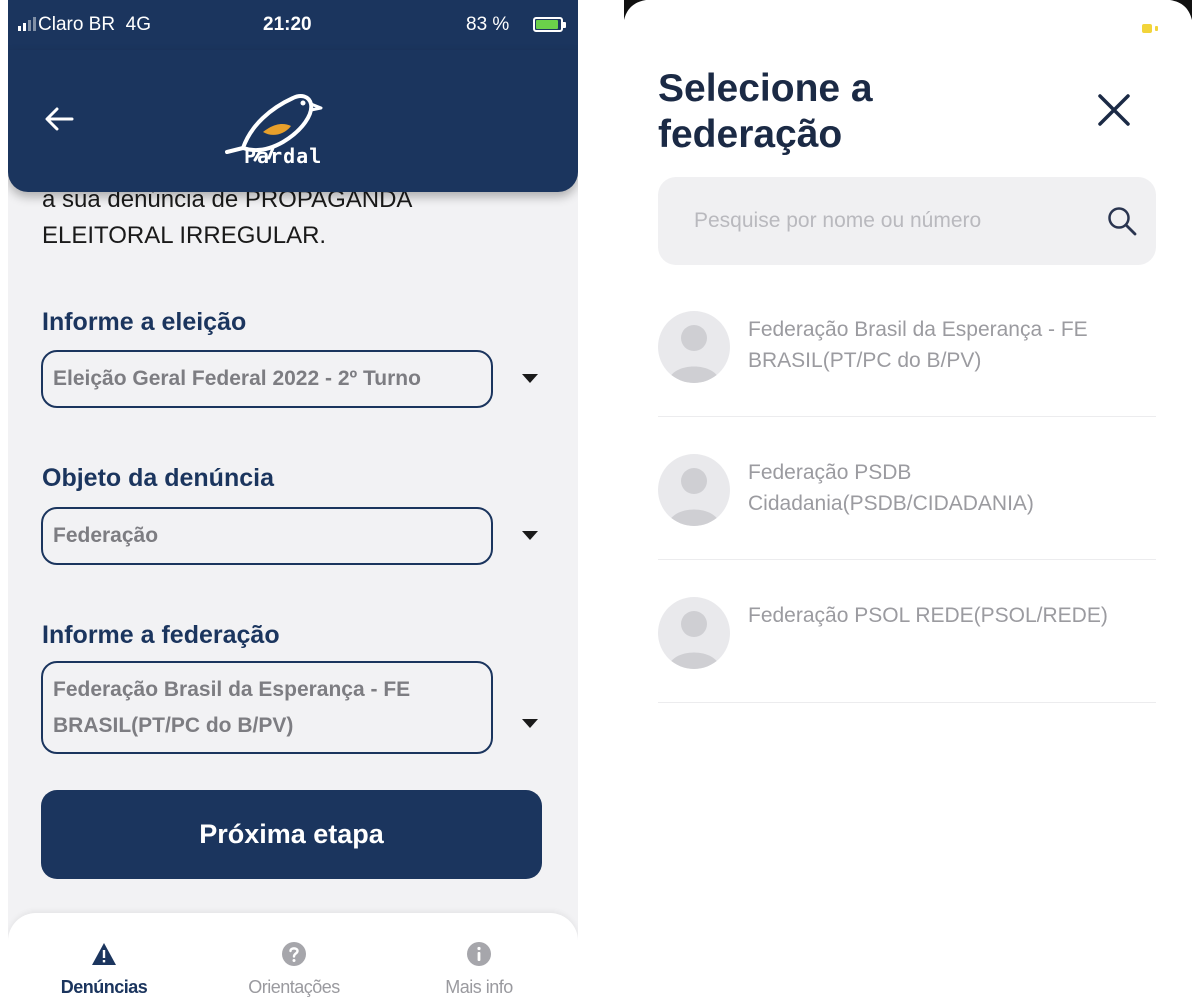 This screenshot has width=1200, height=1005. I want to click on search-input, so click(884, 221).